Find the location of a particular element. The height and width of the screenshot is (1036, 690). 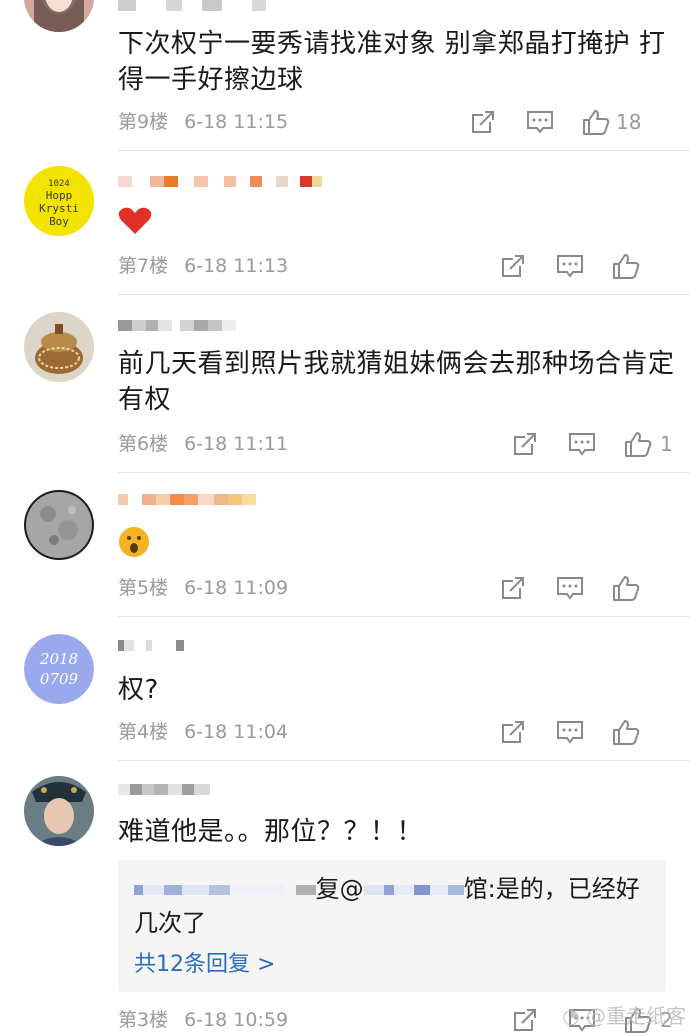

timestamp: 6-18 11:09 is located at coordinates (236, 588).